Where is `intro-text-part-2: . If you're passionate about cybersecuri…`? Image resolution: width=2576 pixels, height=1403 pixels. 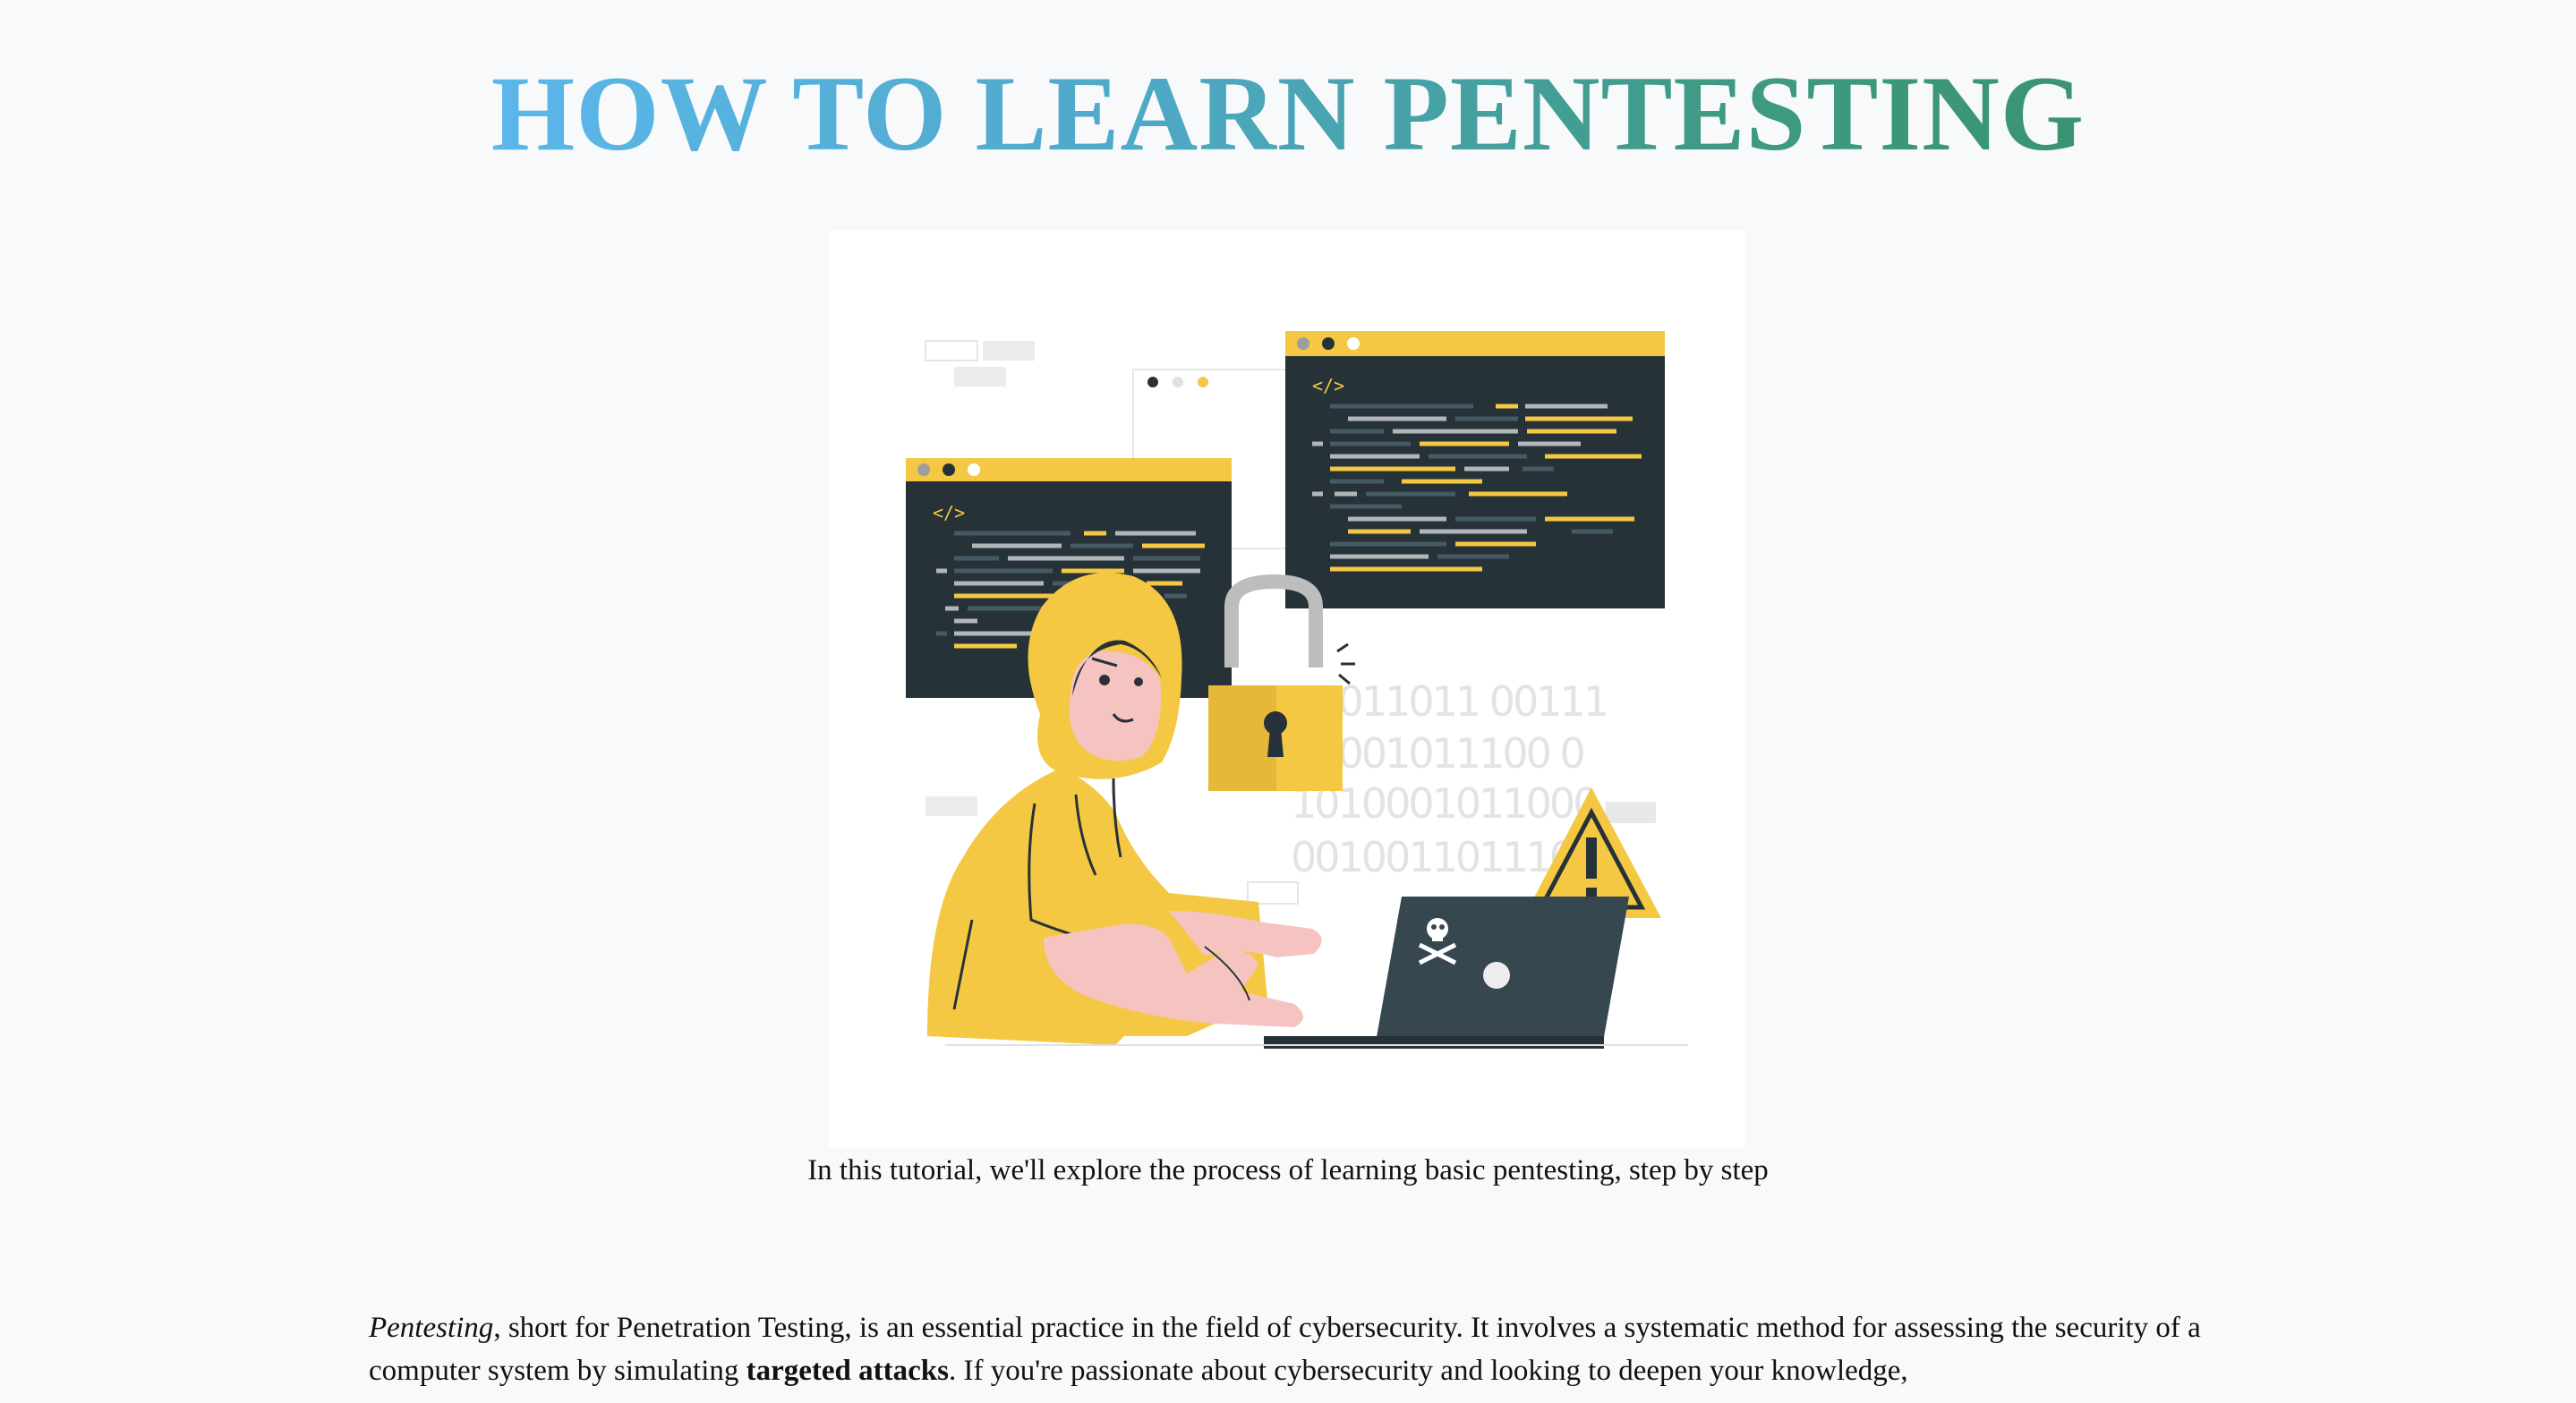 intro-text-part-2: . If you're passionate about cybersecuri… is located at coordinates (1428, 1371).